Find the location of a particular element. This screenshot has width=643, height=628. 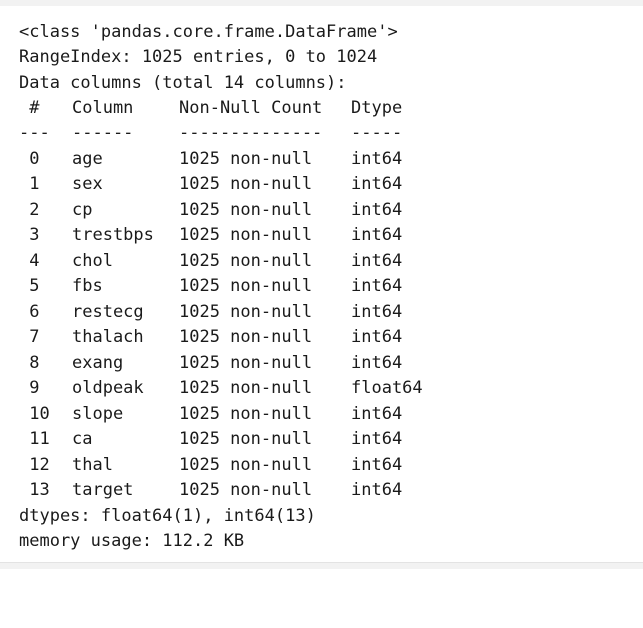

row-index: 9 is located at coordinates (29, 388).